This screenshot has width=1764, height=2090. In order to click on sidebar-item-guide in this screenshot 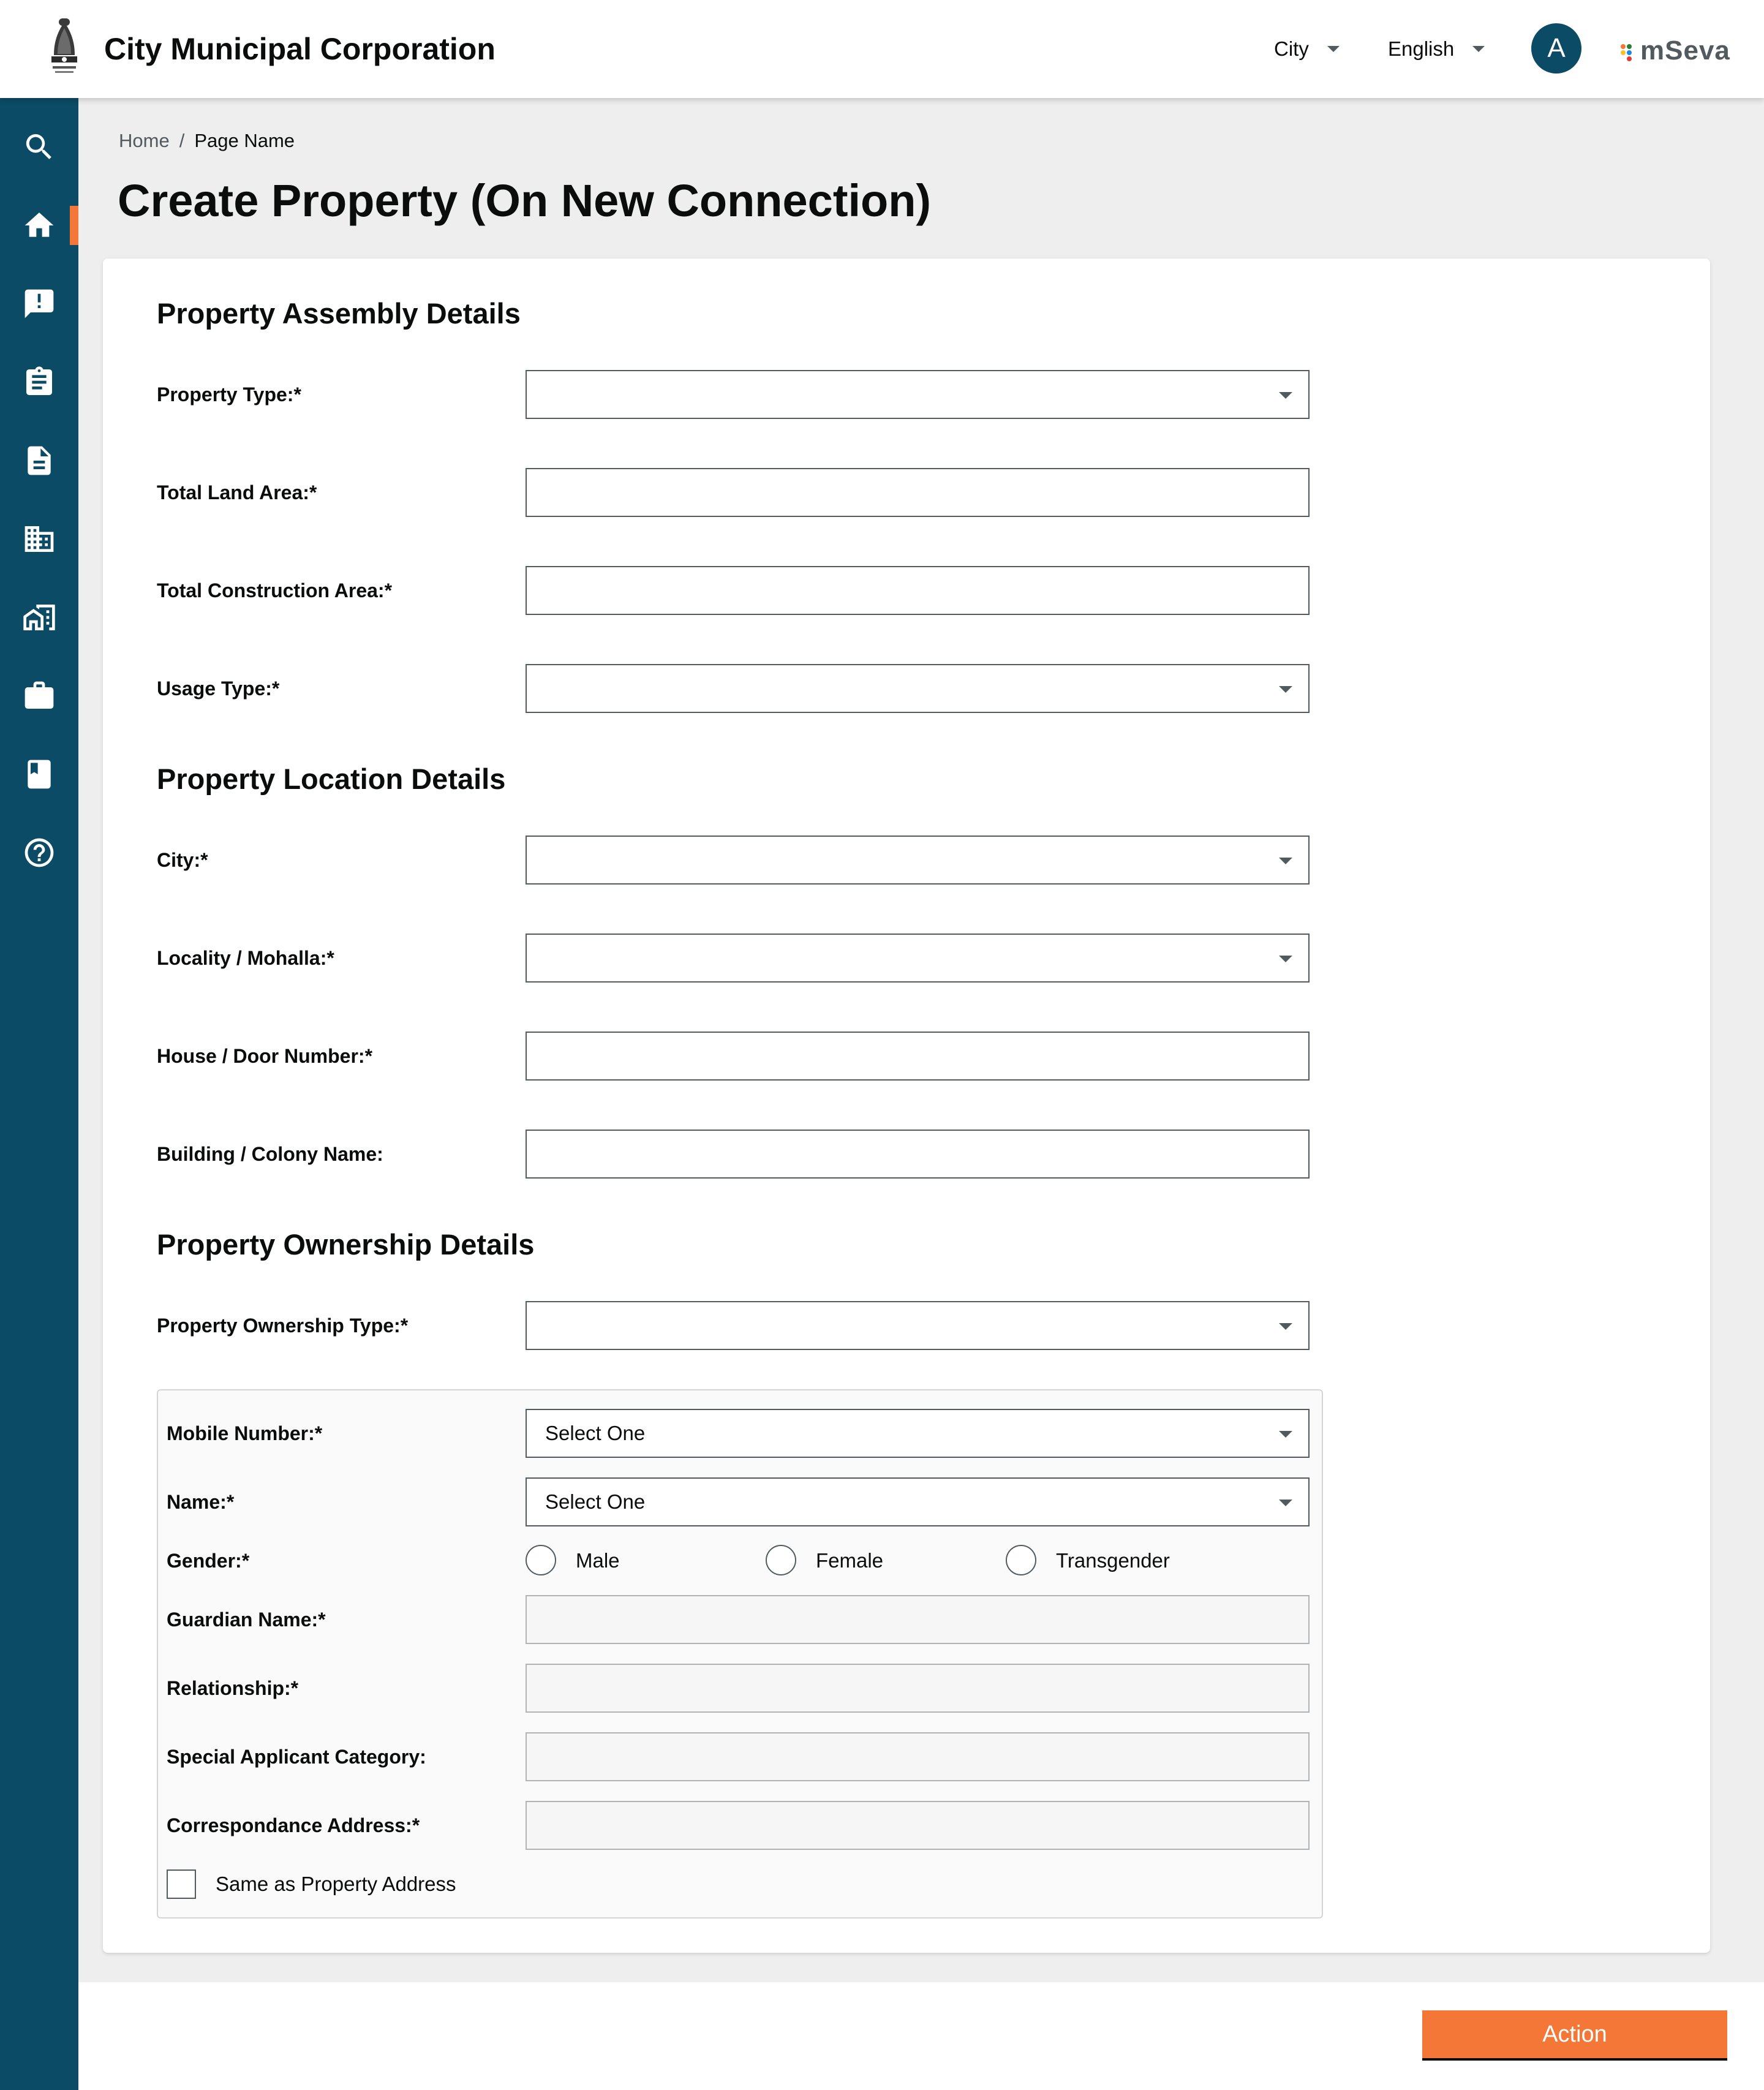, I will do `click(39, 774)`.